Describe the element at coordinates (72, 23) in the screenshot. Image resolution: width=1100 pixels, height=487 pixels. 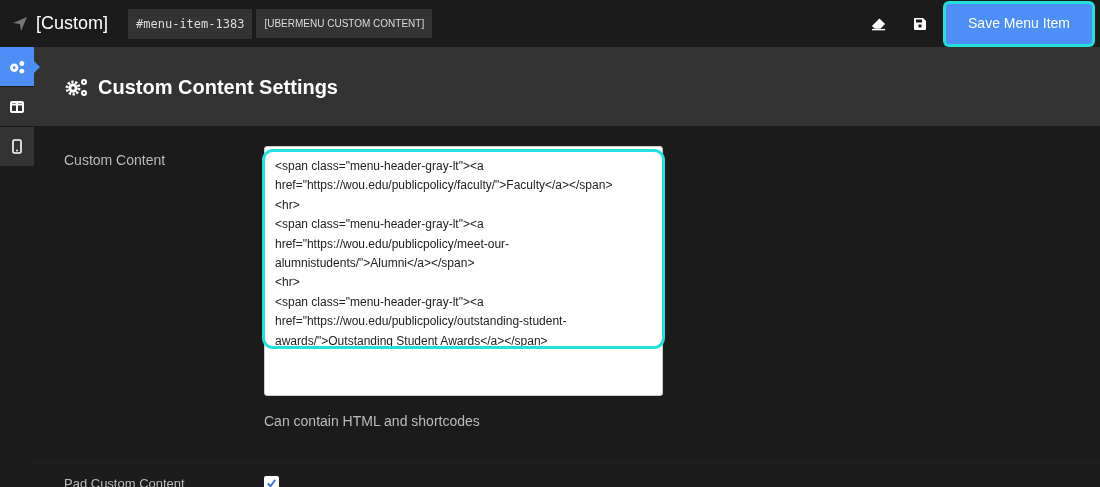
I see `item-title: [Custom]` at that location.